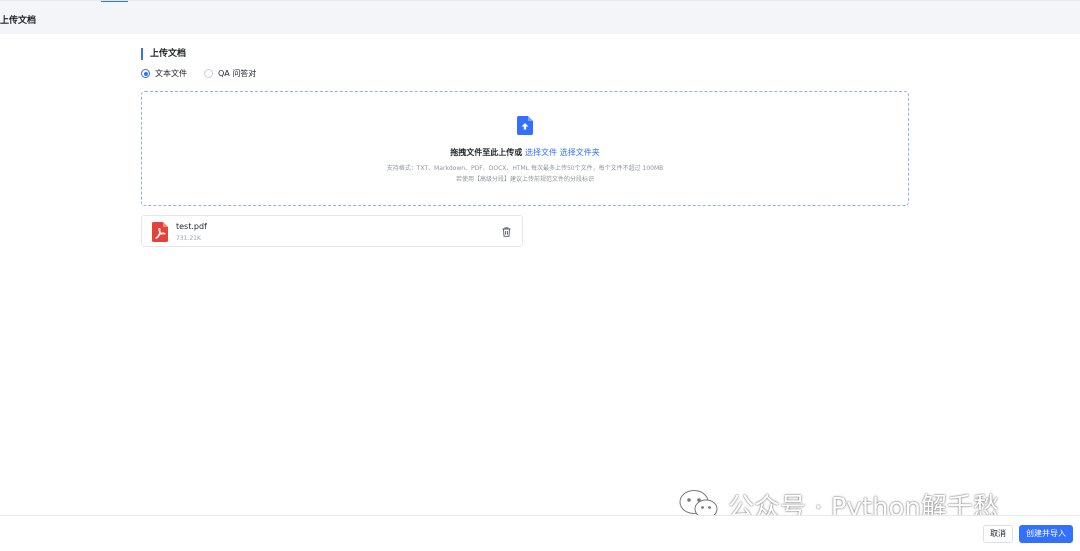  I want to click on uploaded-file-item: test.pdf 731.21K, so click(332, 231).